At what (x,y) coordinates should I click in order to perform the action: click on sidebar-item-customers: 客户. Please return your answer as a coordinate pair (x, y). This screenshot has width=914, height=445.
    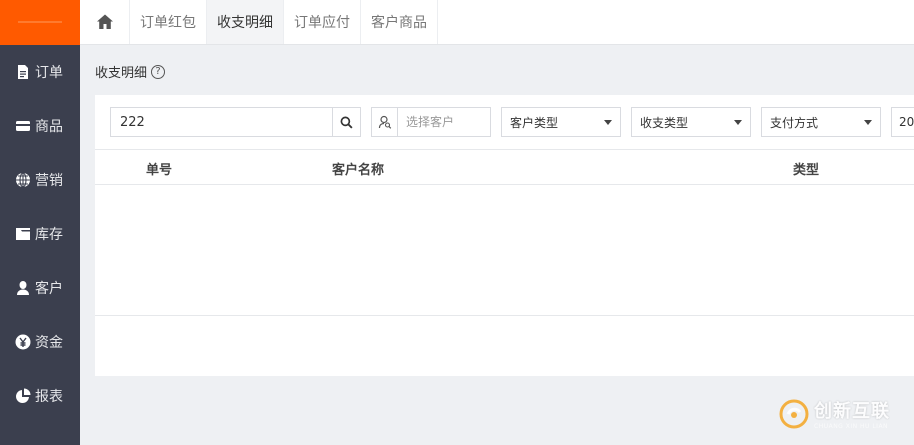
    Looking at the image, I should click on (40, 288).